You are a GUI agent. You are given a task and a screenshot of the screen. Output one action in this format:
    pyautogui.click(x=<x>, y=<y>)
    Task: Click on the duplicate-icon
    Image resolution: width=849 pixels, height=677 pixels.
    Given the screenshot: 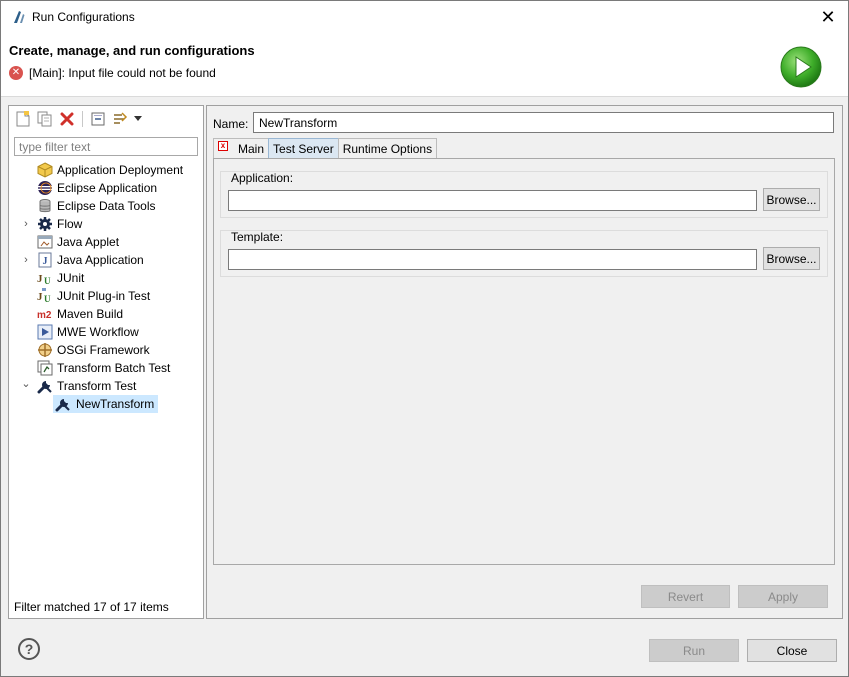 What is the action you would take?
    pyautogui.click(x=44, y=118)
    